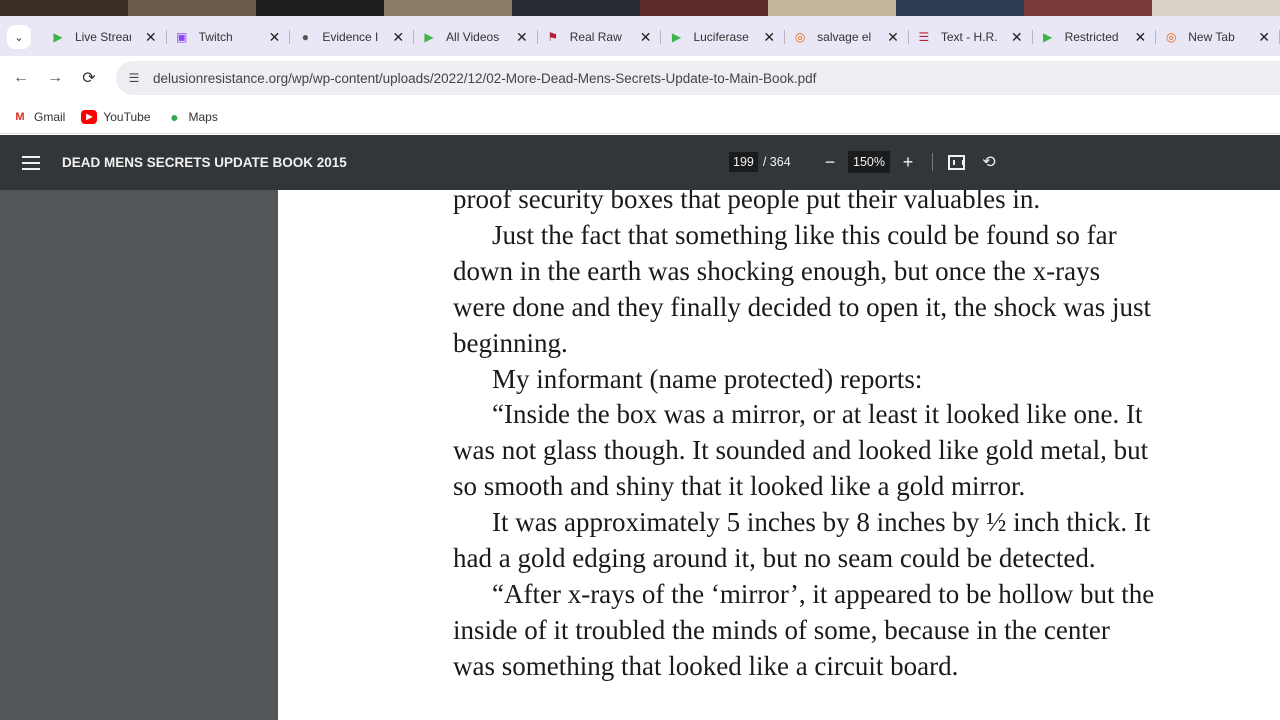 Image resolution: width=1280 pixels, height=720 pixels. What do you see at coordinates (1211, 37) in the screenshot?
I see `tab-title: New Tab` at bounding box center [1211, 37].